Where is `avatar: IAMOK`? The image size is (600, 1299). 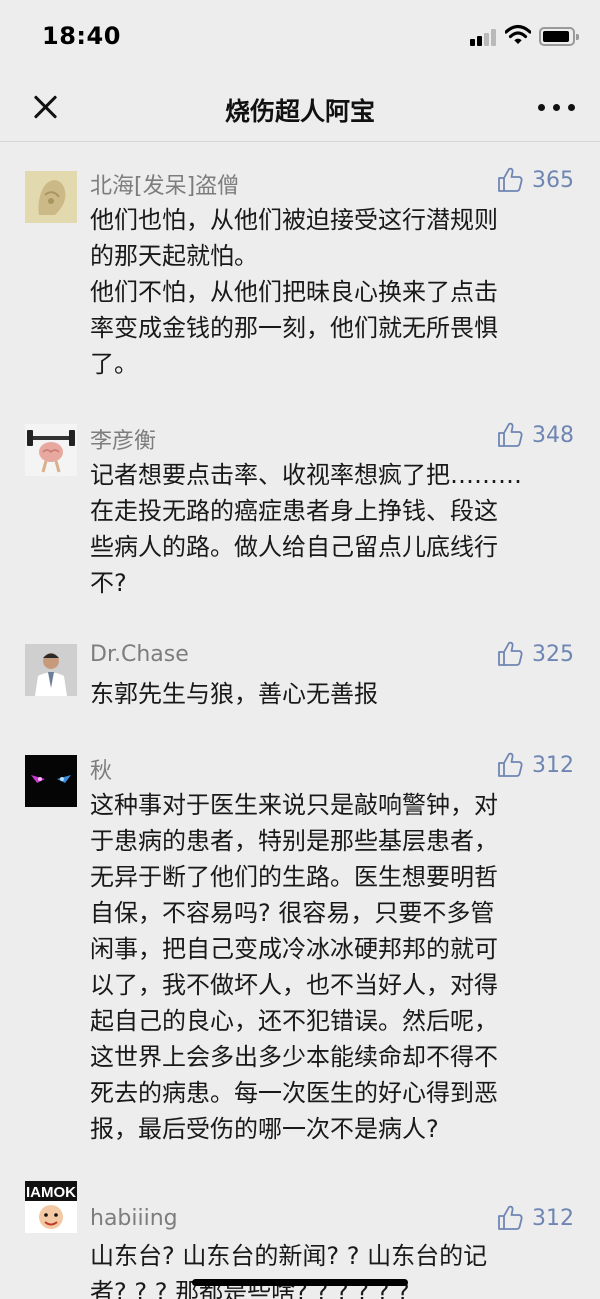 avatar: IAMOK is located at coordinates (51, 1207).